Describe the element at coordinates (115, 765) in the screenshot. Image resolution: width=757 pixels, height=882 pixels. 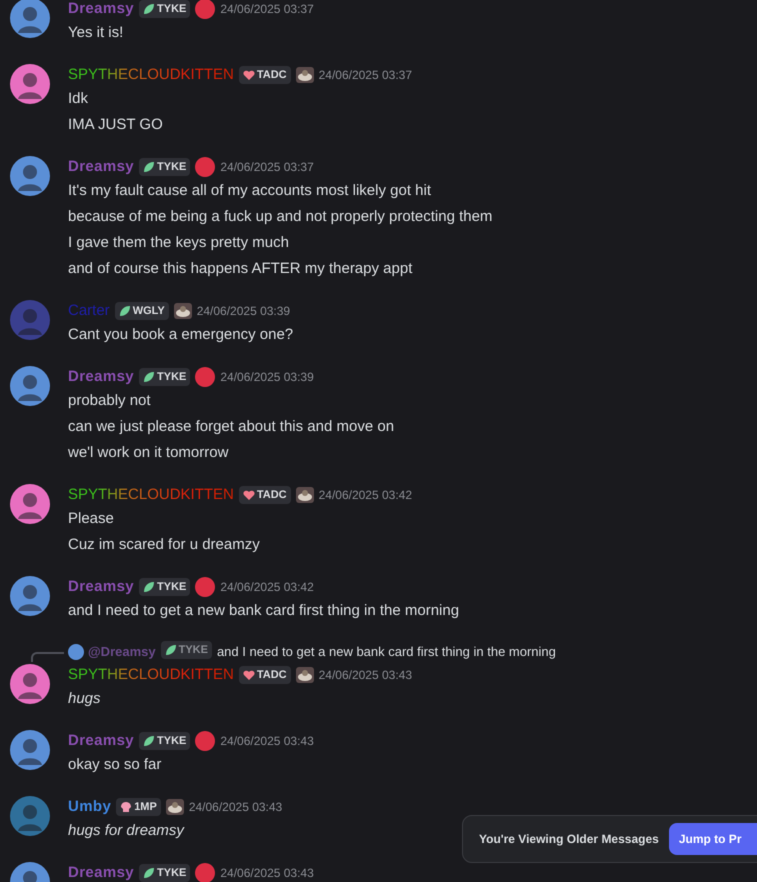
I see `message-text: okay so so far` at that location.